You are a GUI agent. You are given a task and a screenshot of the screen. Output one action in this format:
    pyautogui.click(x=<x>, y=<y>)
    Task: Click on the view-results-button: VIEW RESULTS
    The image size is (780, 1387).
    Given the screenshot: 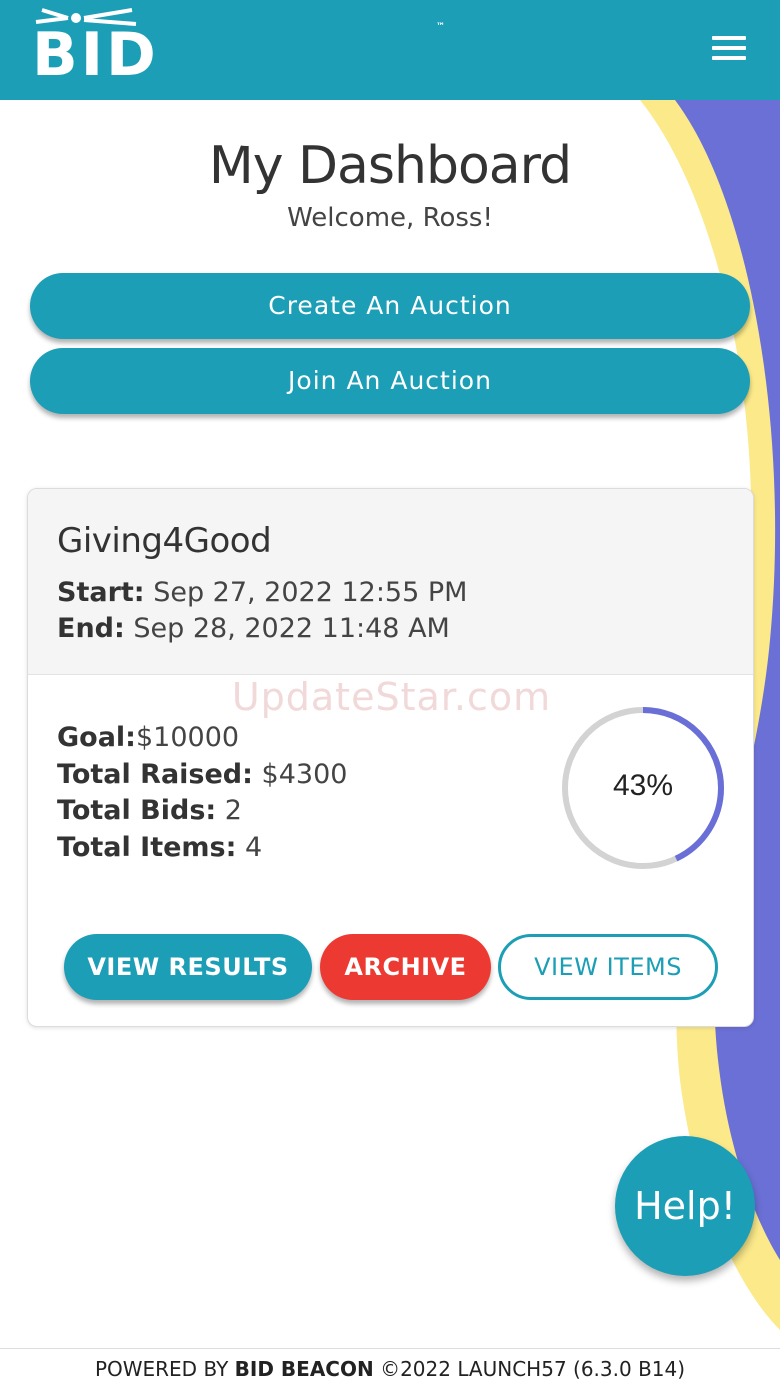 What is the action you would take?
    pyautogui.click(x=188, y=967)
    